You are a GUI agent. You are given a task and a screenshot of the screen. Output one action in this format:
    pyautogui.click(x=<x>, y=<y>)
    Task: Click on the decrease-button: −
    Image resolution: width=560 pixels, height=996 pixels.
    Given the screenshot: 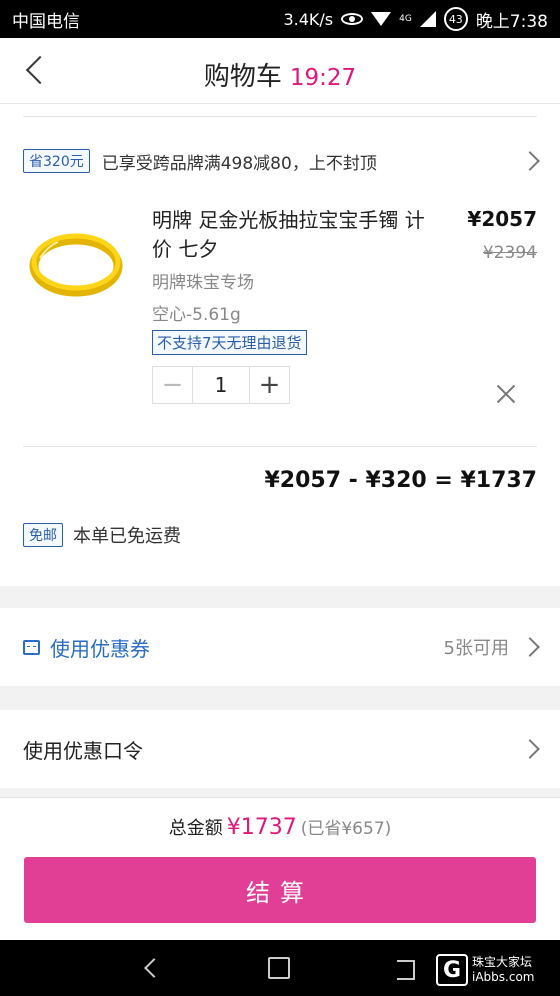 What is the action you would take?
    pyautogui.click(x=173, y=385)
    